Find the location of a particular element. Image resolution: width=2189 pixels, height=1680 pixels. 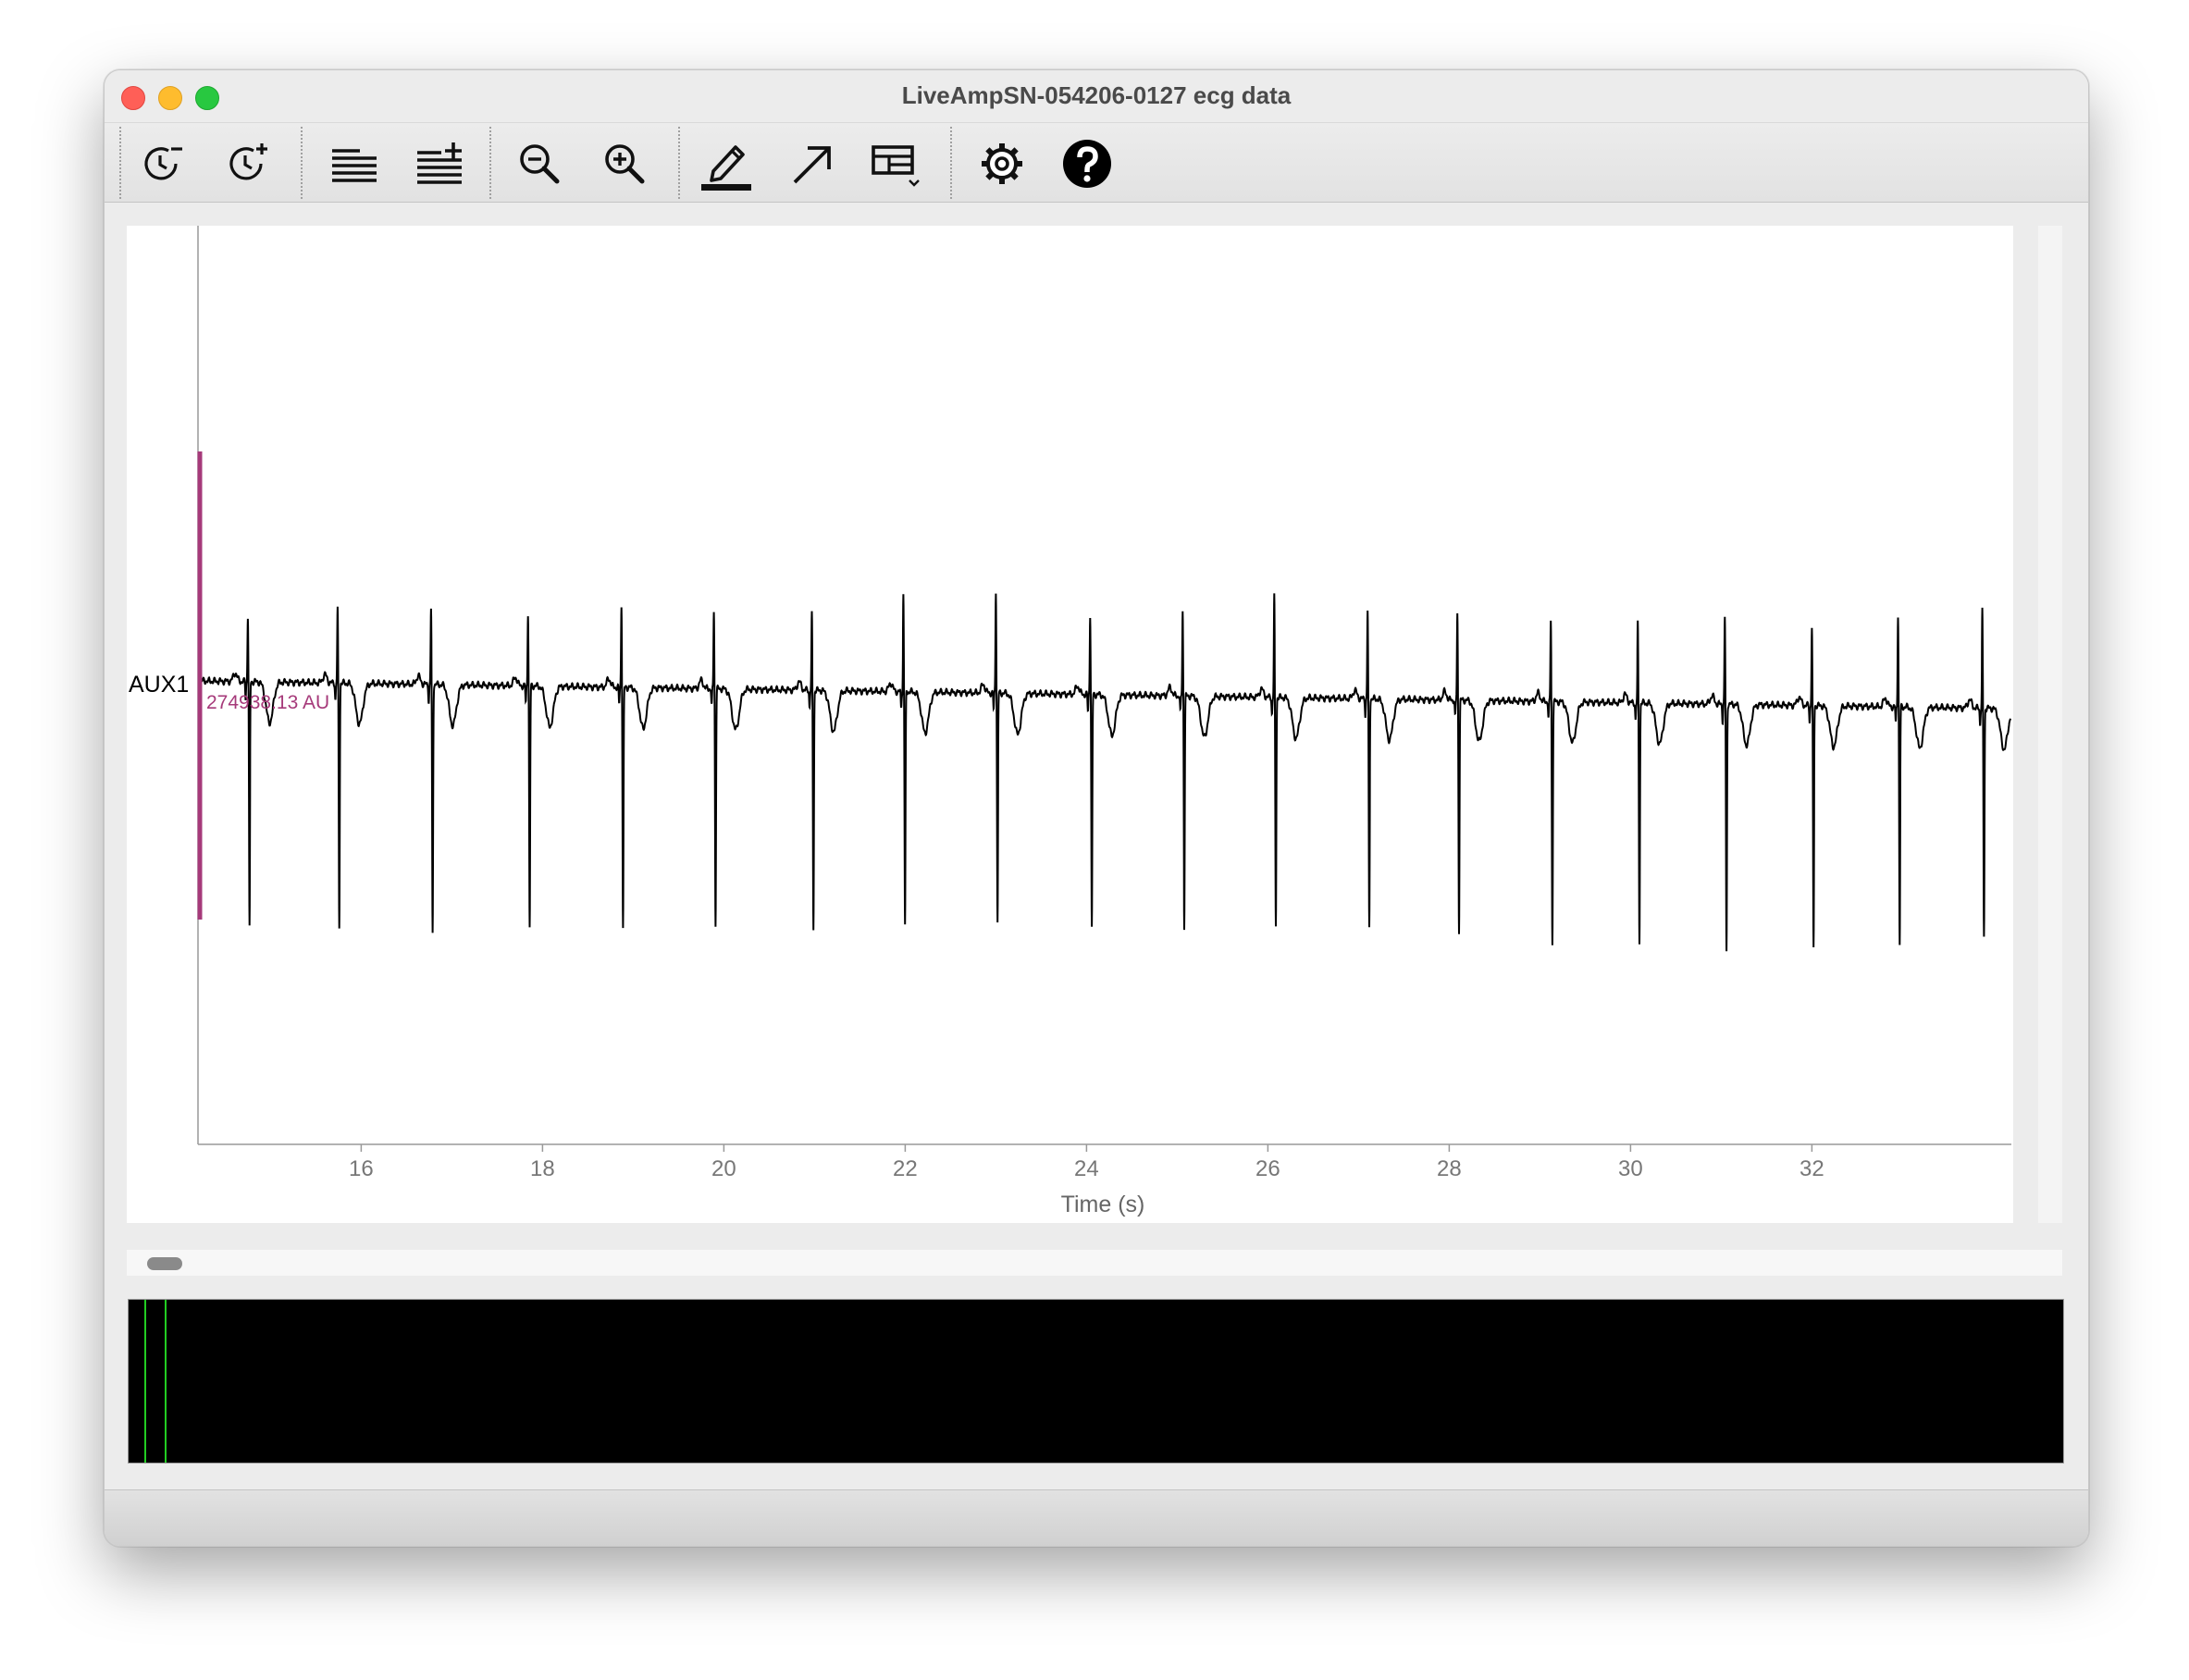

layout-button is located at coordinates (896, 163).